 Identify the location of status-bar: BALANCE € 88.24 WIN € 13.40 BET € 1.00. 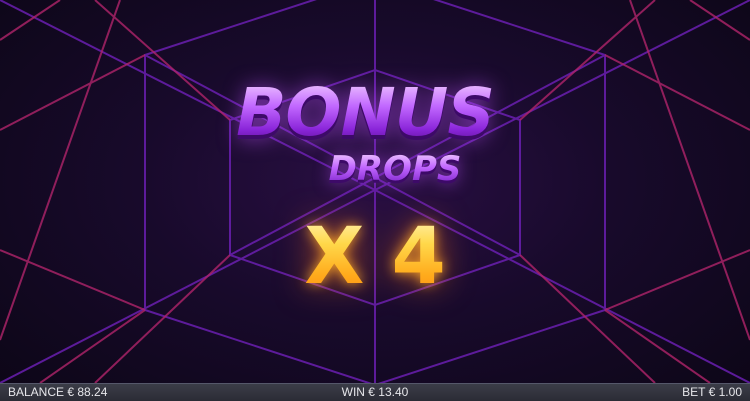
(375, 392).